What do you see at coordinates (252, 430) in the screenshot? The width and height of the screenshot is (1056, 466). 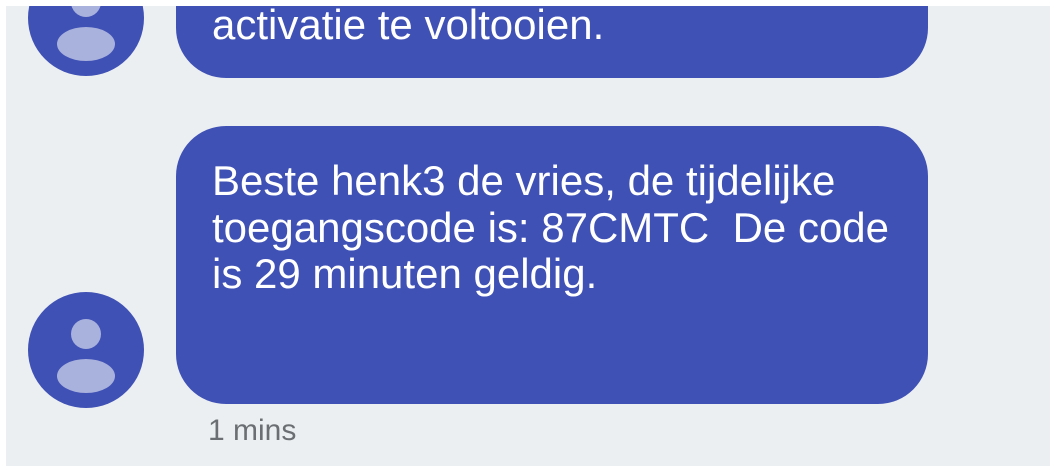 I see `message-timestamp: 1 mins` at bounding box center [252, 430].